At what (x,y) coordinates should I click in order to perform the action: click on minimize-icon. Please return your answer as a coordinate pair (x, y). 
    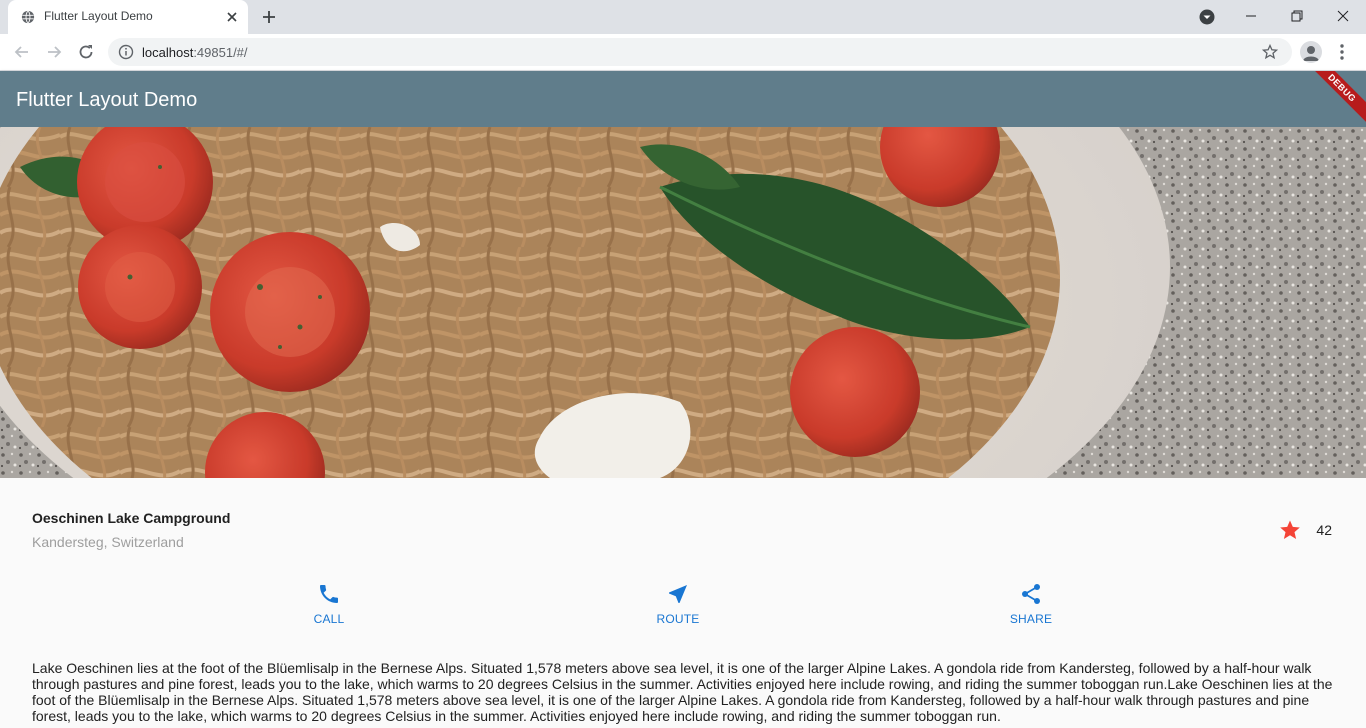
    Looking at the image, I should click on (1251, 16).